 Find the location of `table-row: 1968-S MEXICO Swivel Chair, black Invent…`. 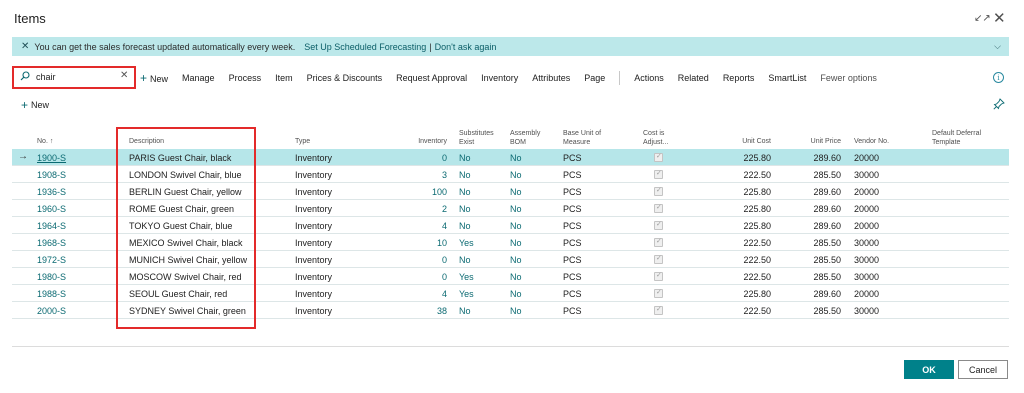

table-row: 1968-S MEXICO Swivel Chair, black Invent… is located at coordinates (510, 242).